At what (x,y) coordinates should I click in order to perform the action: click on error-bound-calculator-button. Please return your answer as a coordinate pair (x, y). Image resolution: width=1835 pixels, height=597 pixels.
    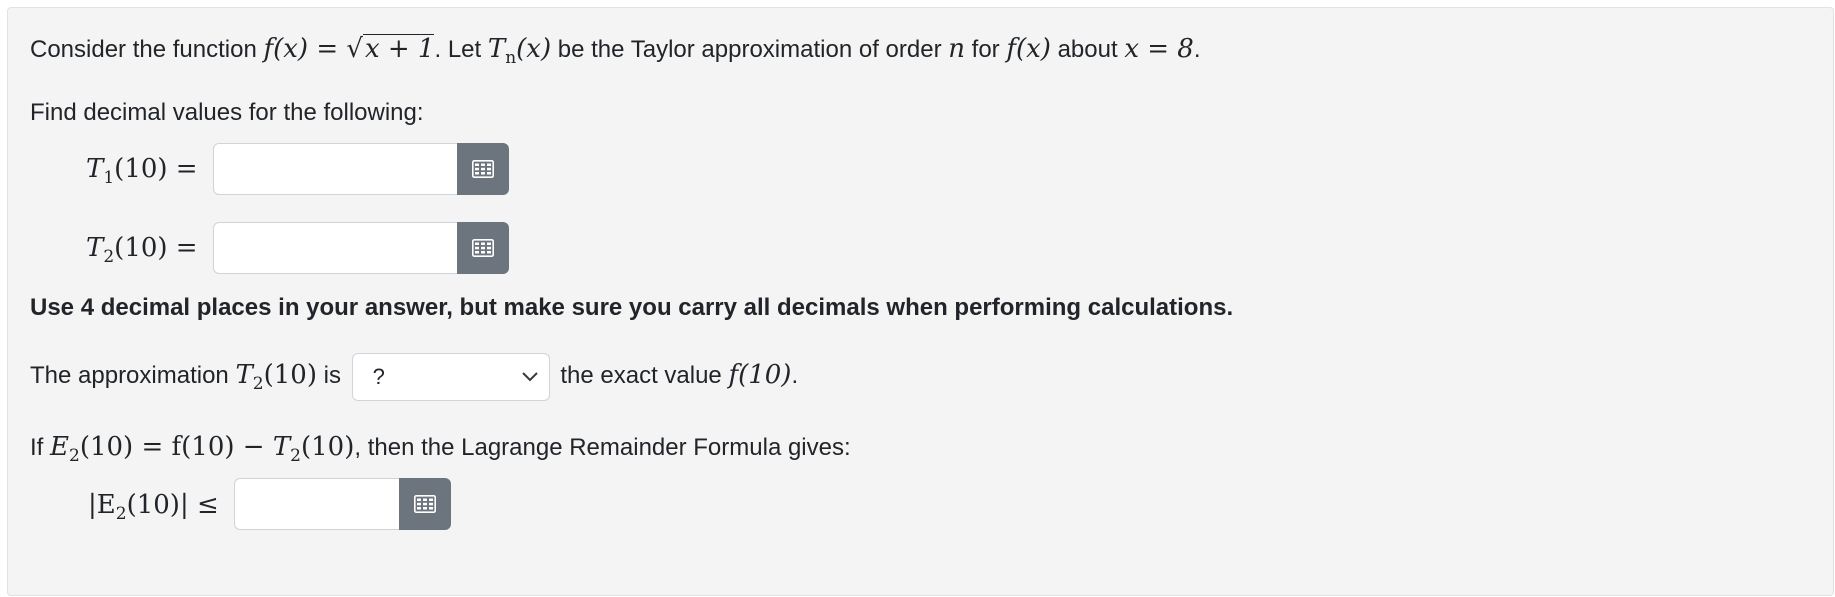
    Looking at the image, I should click on (425, 504).